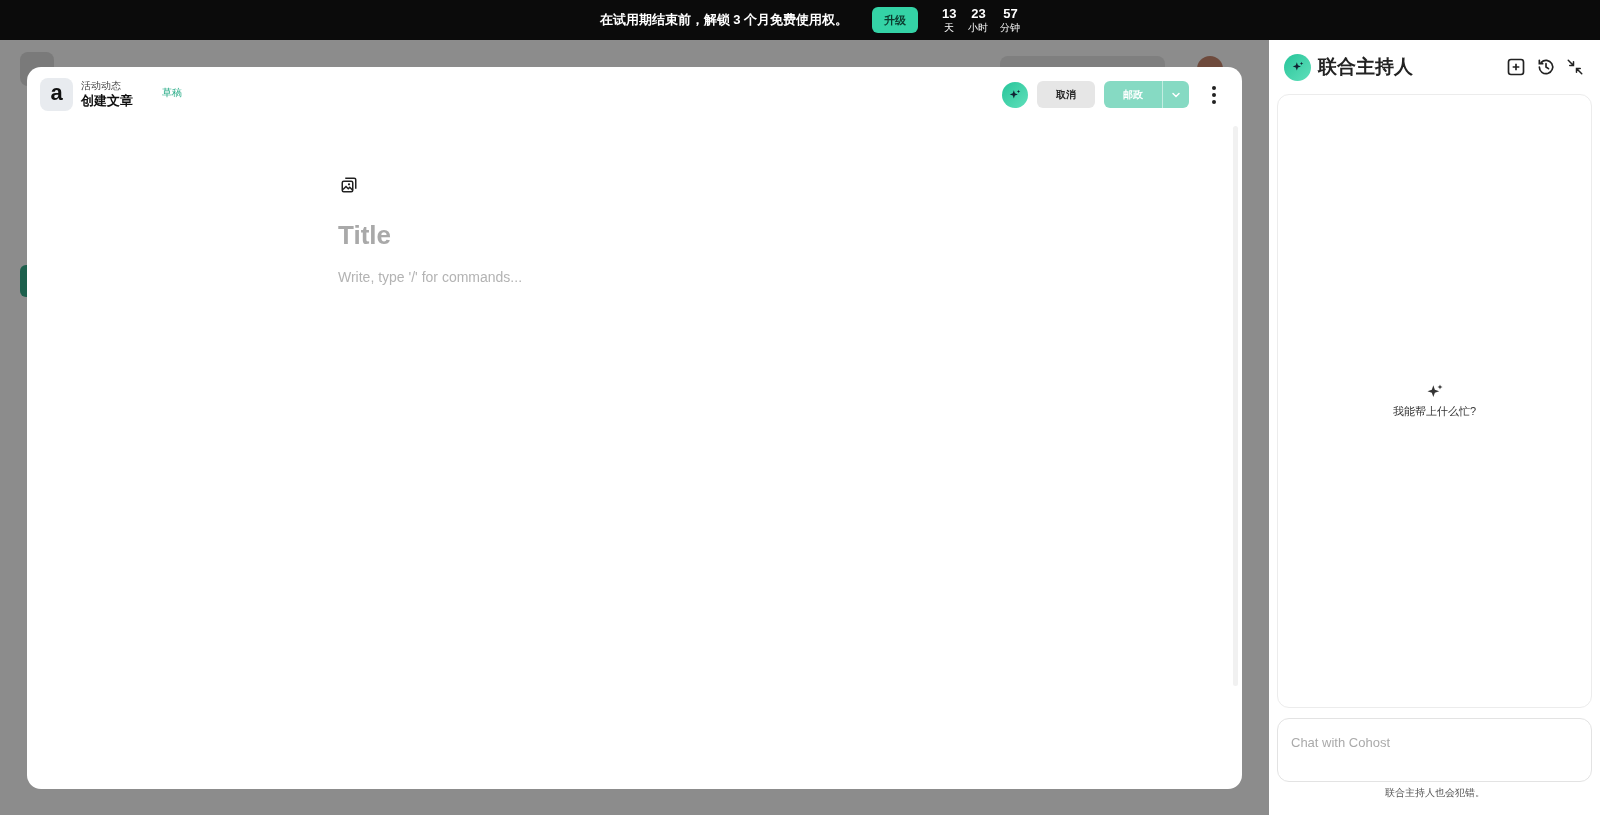  Describe the element at coordinates (723, 20) in the screenshot. I see `banner-message: 在试用期结束前，解锁 3 个月免费使用权。` at that location.